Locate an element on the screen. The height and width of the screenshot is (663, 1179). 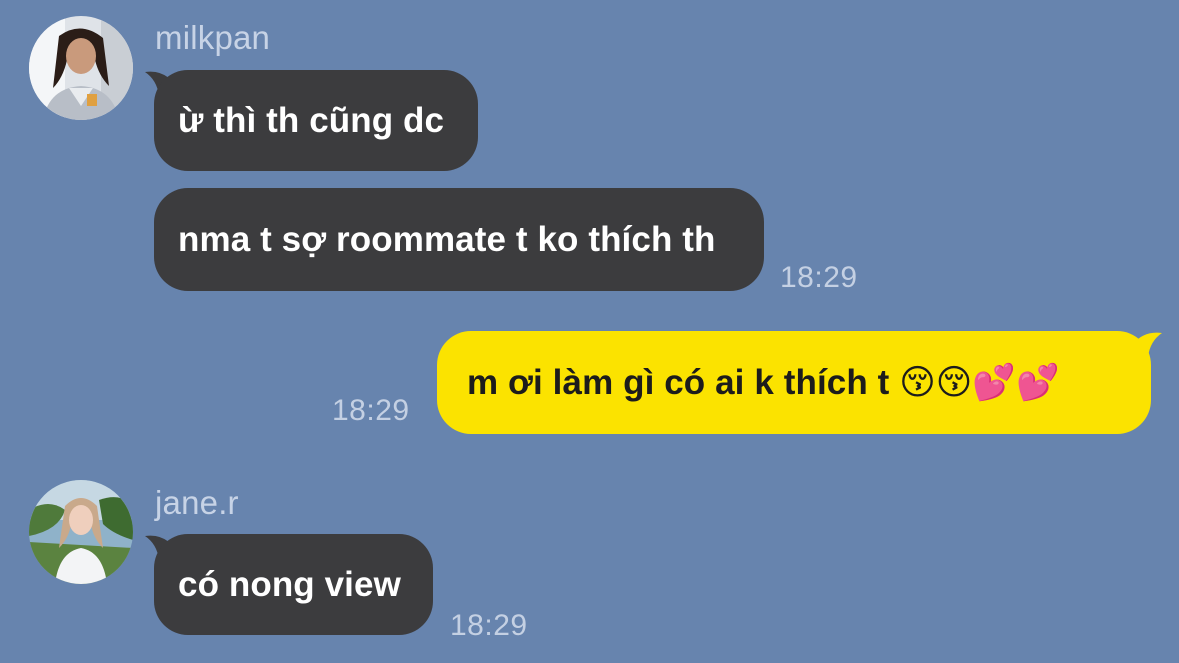
bubble-tail is located at coordinates (1149, 344).